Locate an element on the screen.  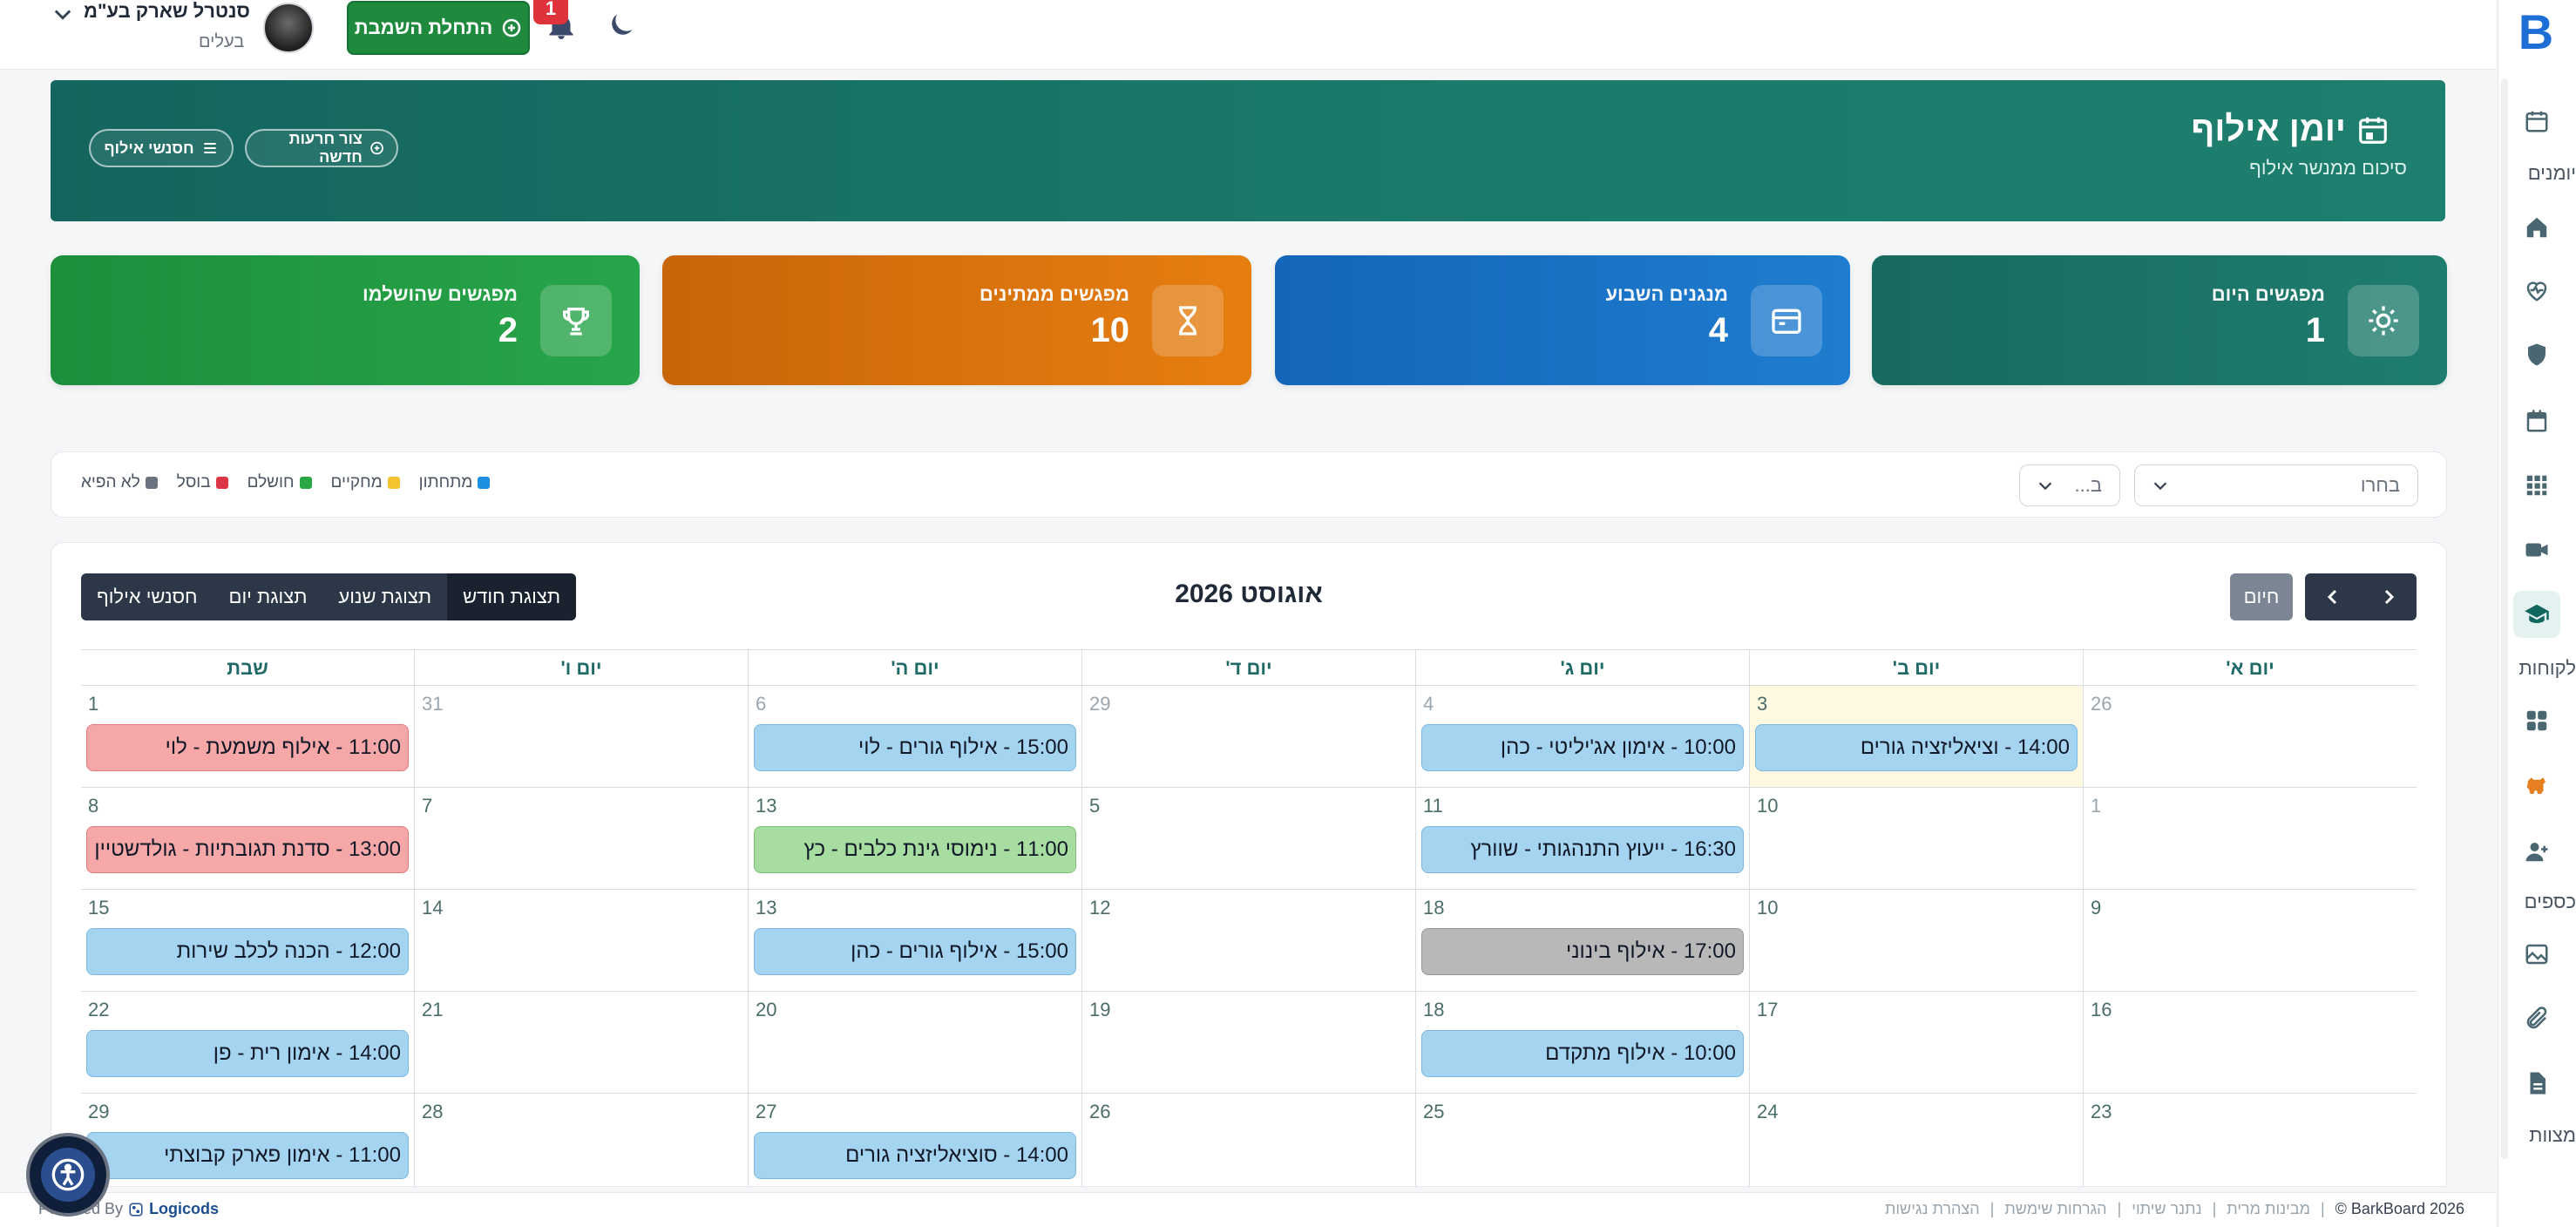
tab-month-view: תצוגת חודש is located at coordinates (512, 596).